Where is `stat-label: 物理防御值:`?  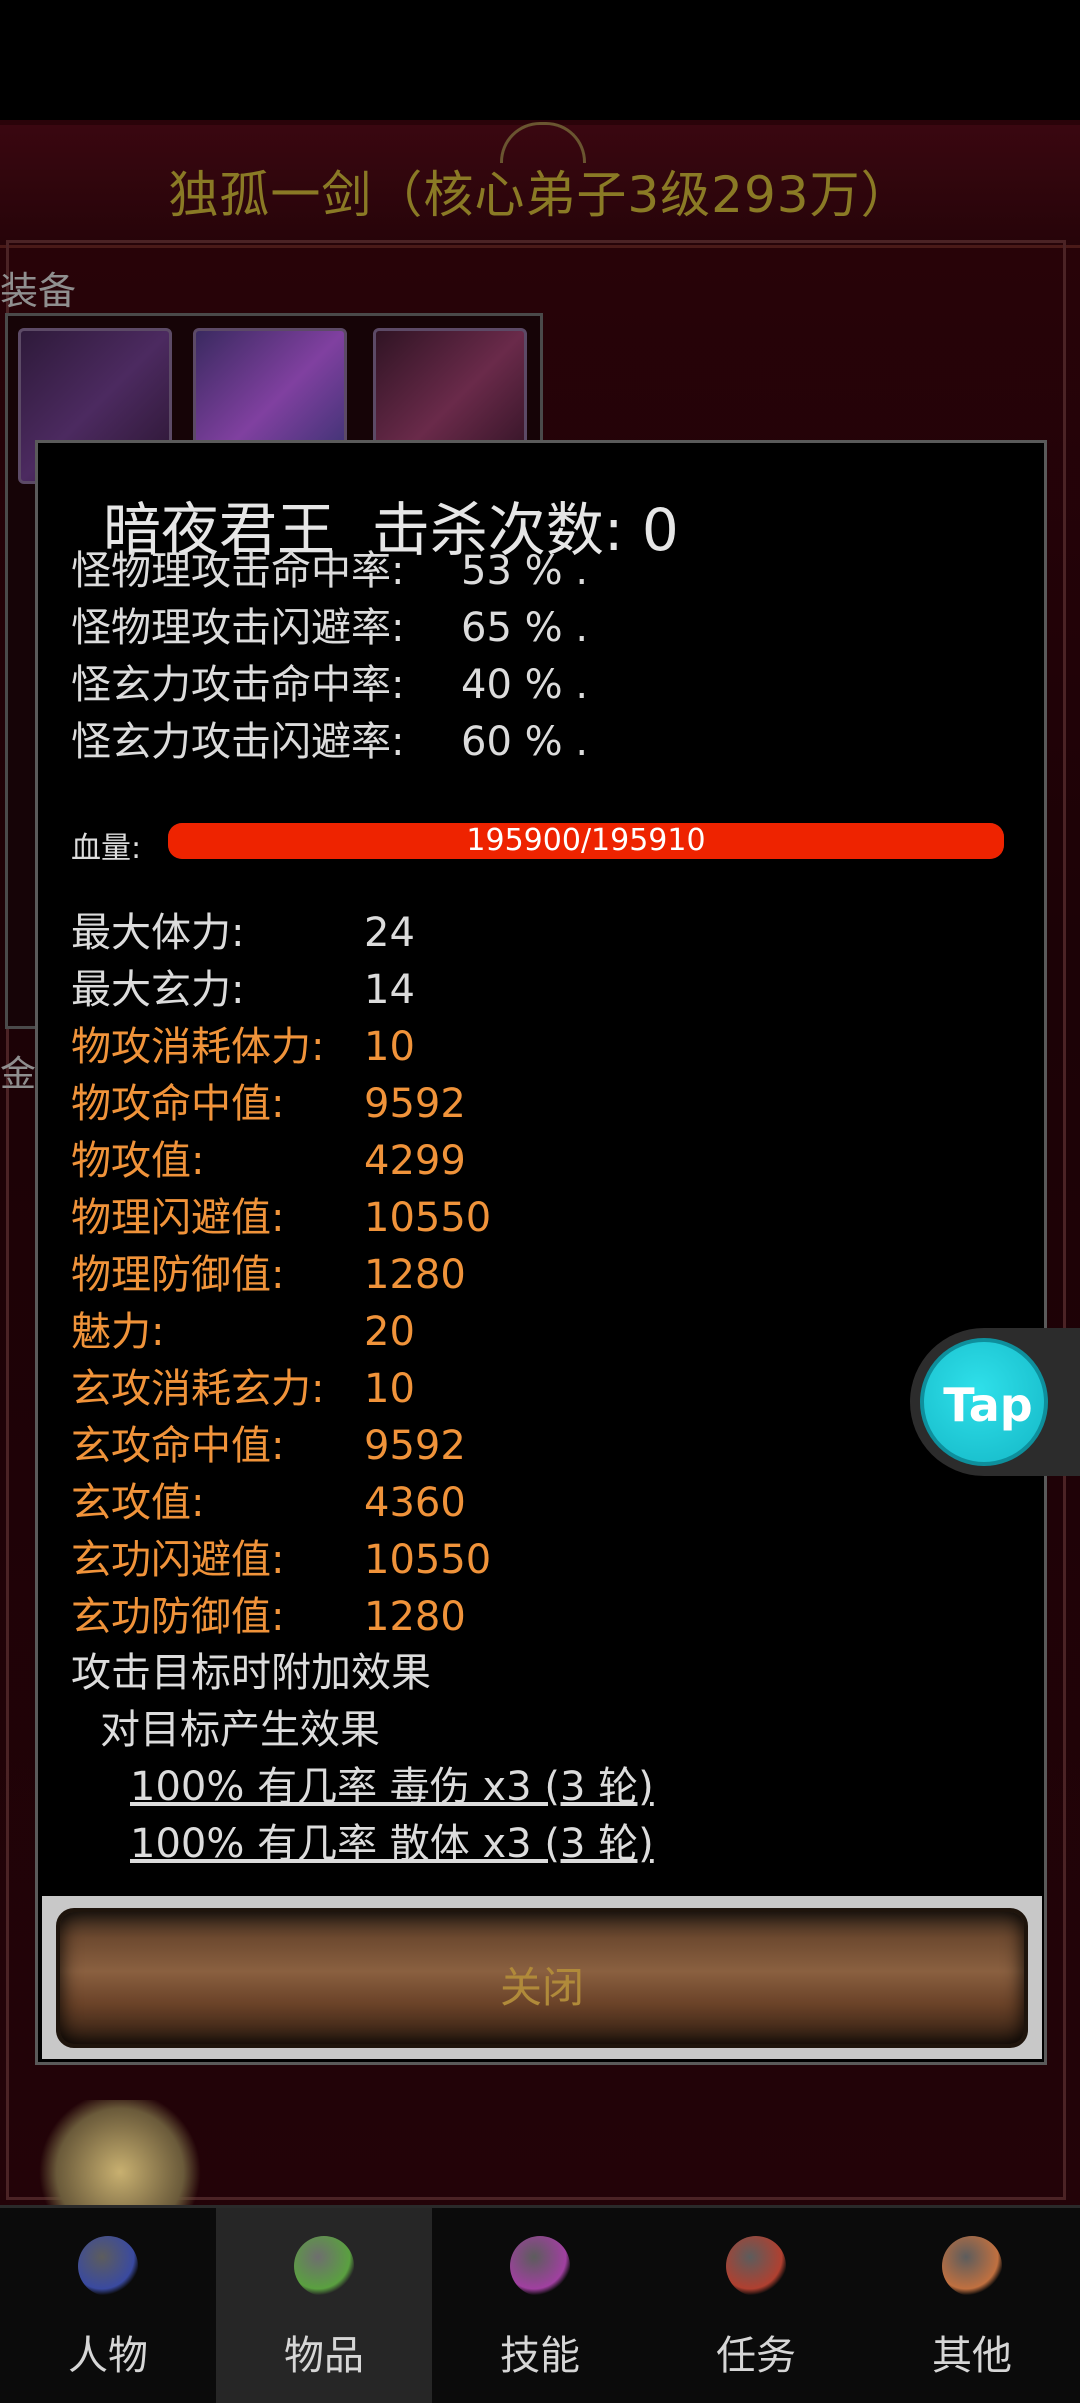 stat-label: 物理防御值: is located at coordinates (178, 1275).